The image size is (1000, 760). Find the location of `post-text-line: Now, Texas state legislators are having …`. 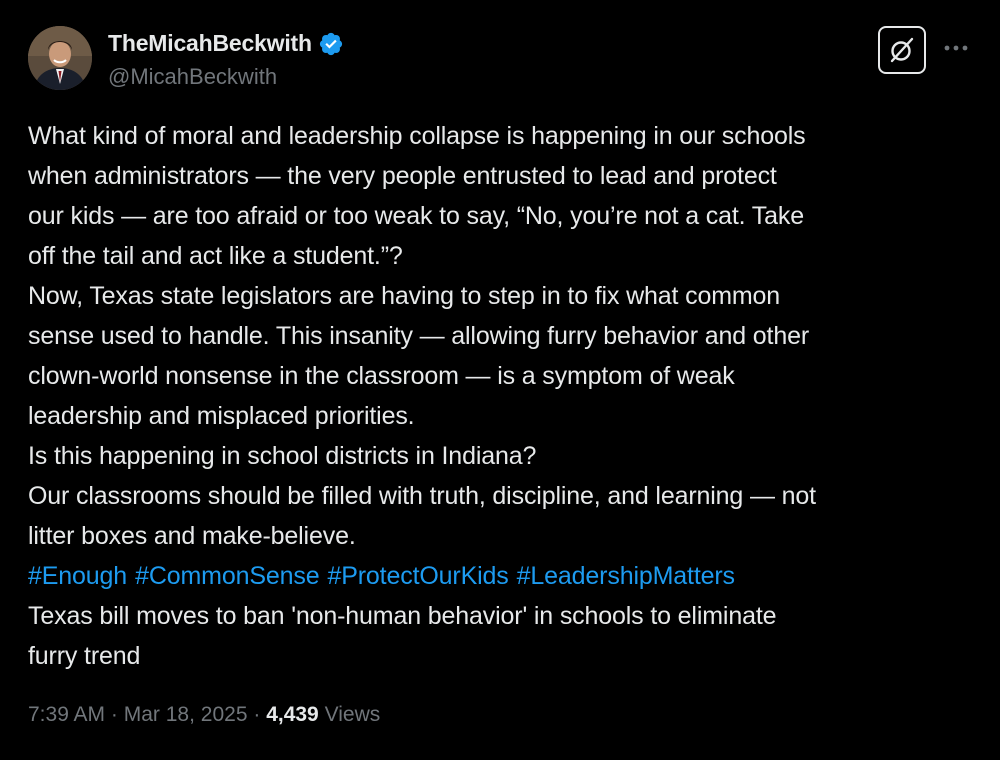

post-text-line: Now, Texas state legislators are having … is located at coordinates (404, 296).